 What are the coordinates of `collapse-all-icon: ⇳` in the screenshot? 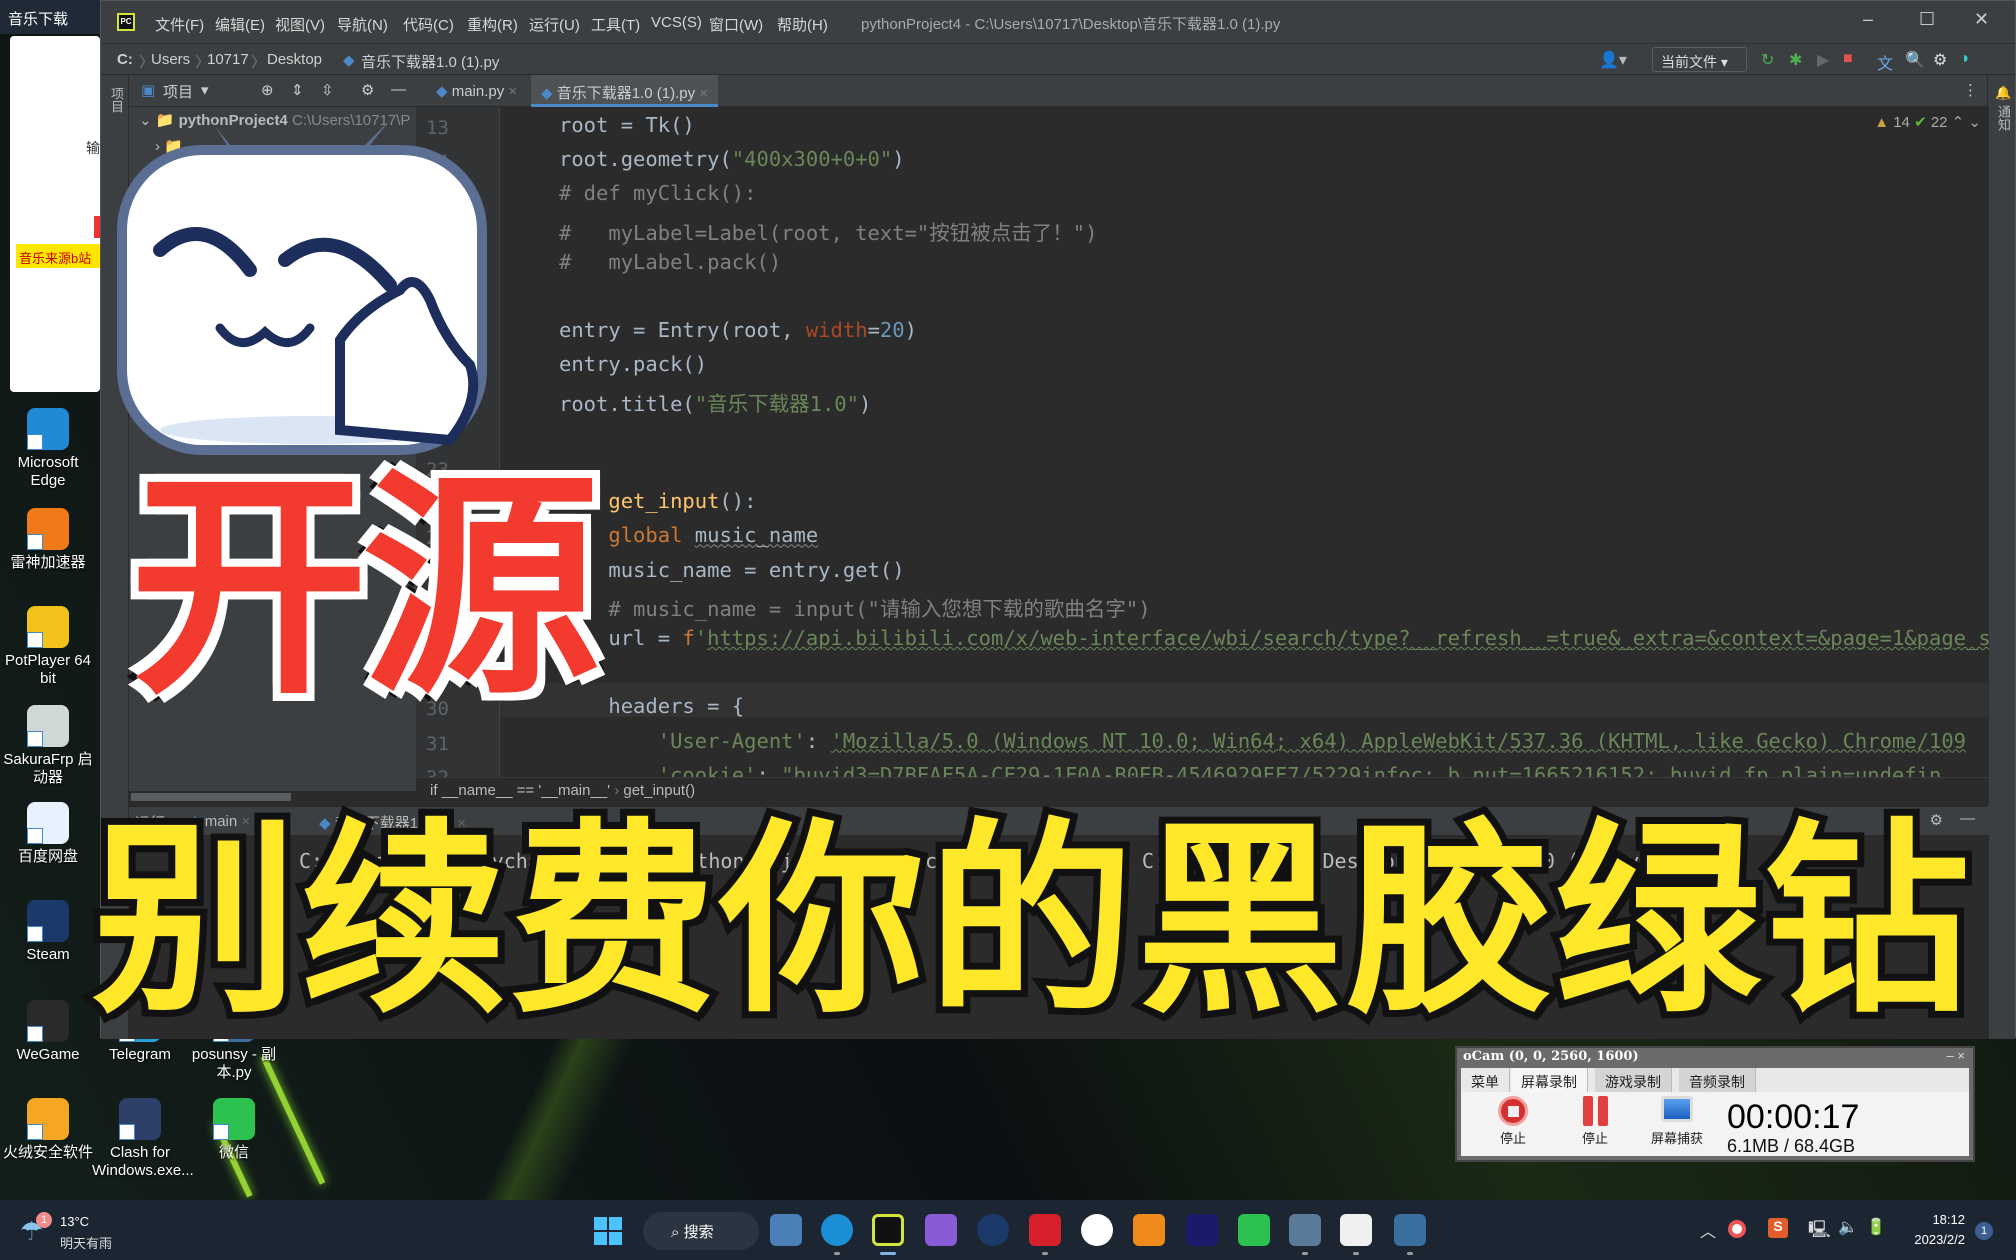 It's located at (327, 90).